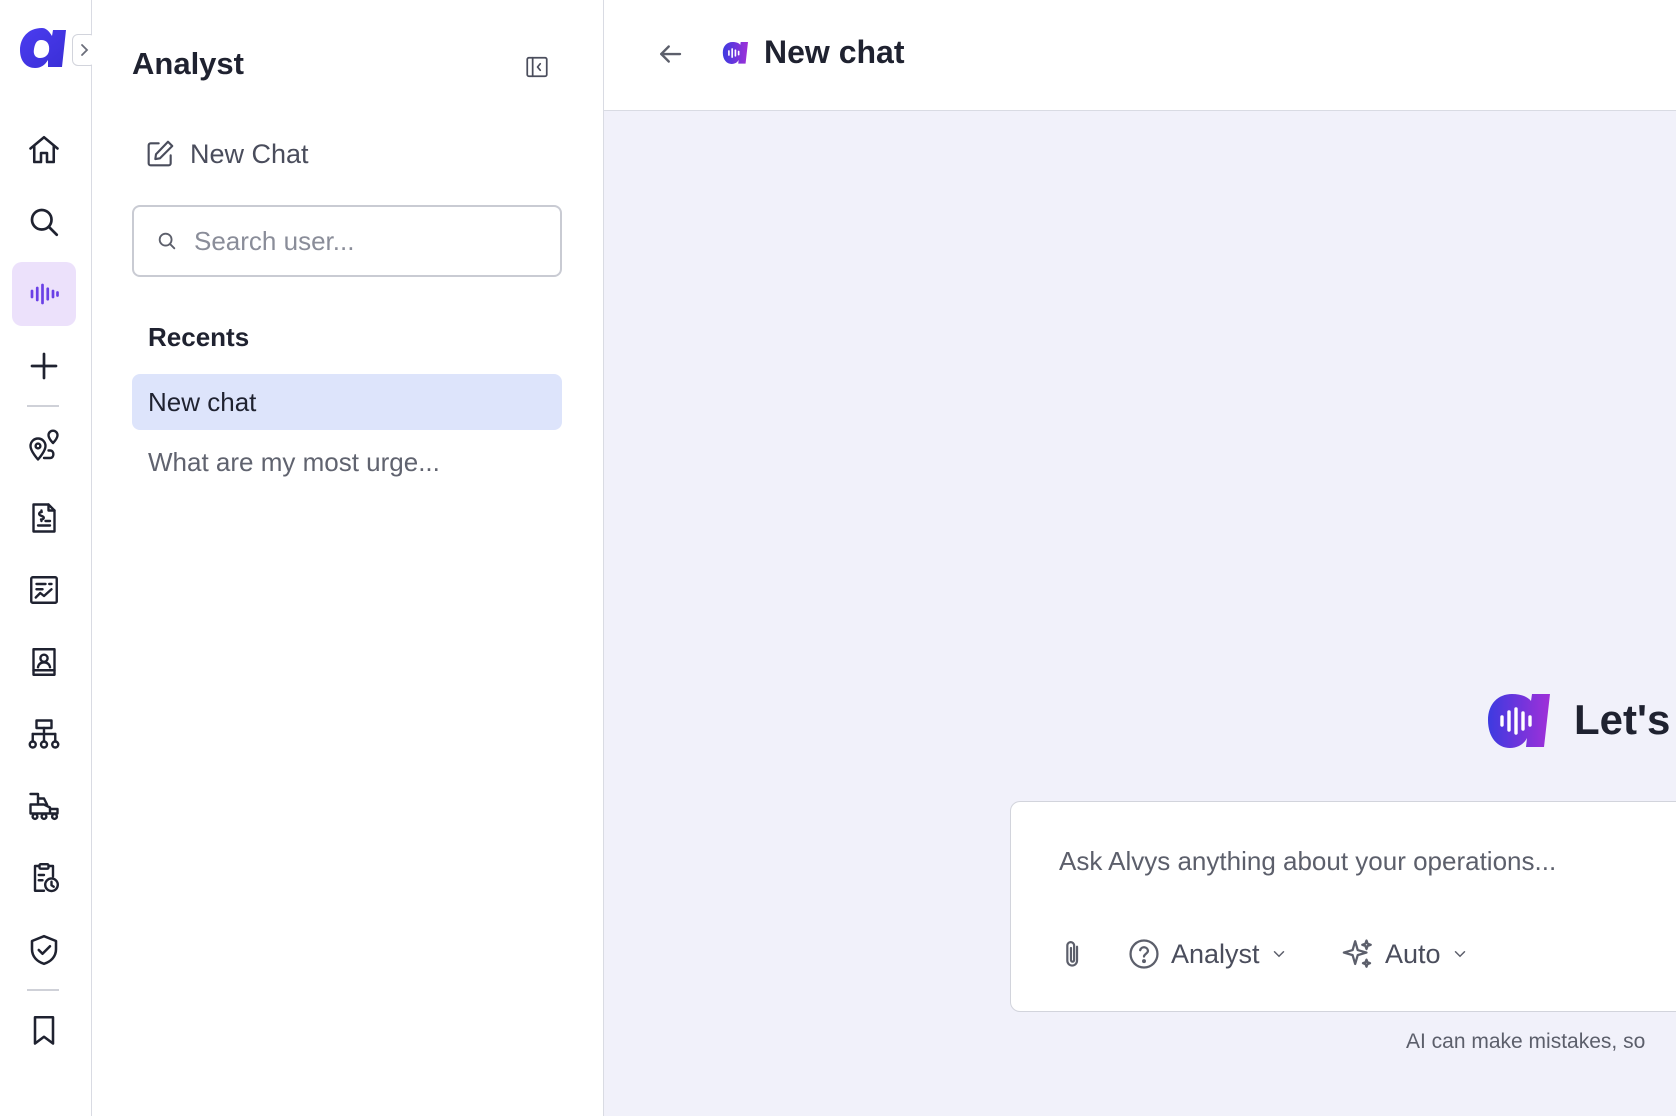 This screenshot has width=1676, height=1116. I want to click on report-chart-icon, so click(44, 590).